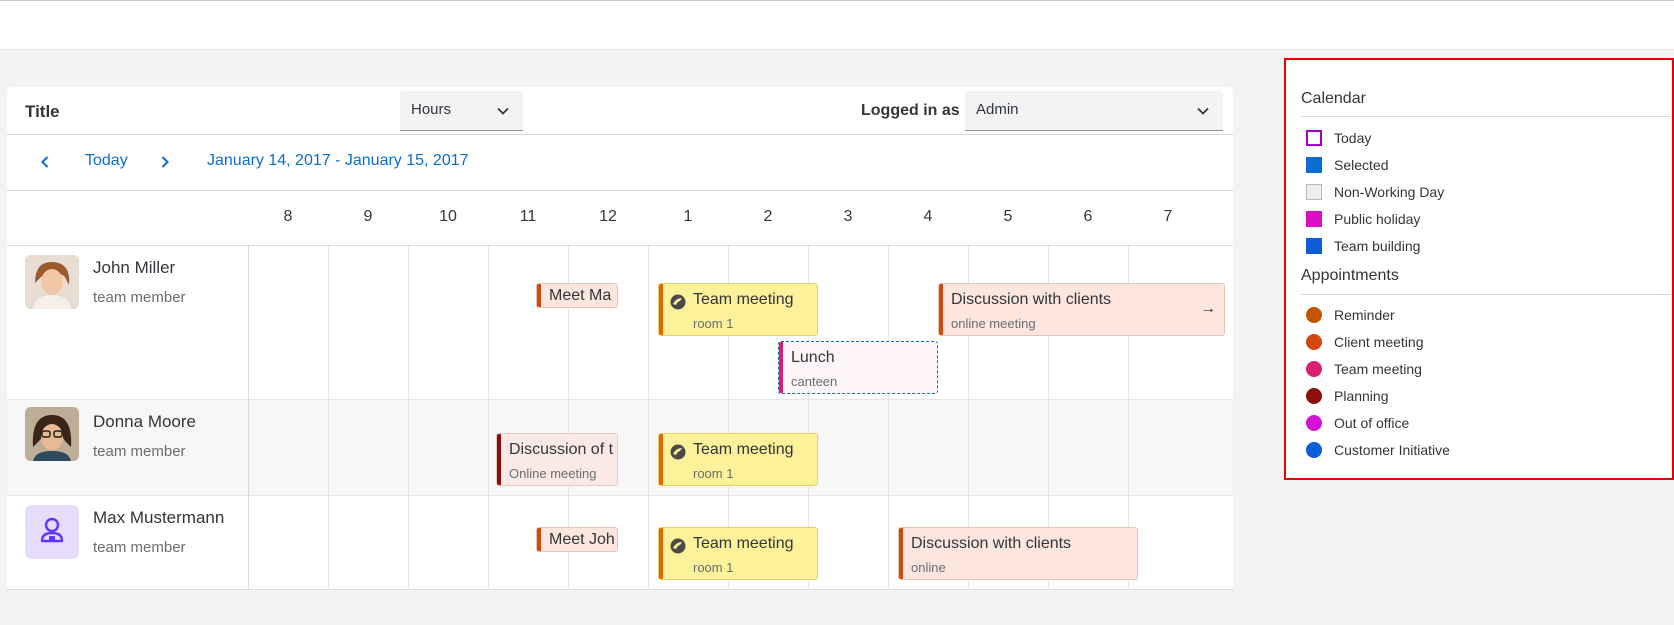 This screenshot has height=625, width=1674. What do you see at coordinates (1379, 342) in the screenshot?
I see `legend-item-label: Client meeting` at bounding box center [1379, 342].